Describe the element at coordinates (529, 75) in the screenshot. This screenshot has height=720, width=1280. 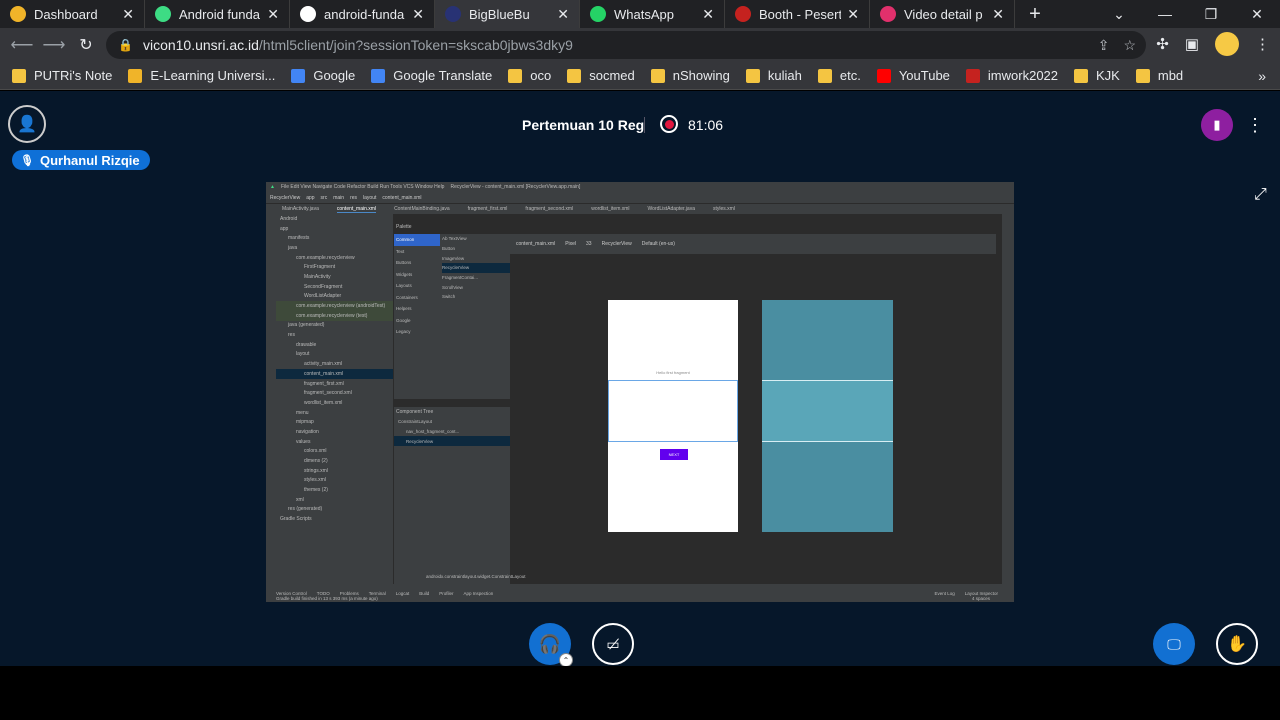
I see `bookmark-item: oco` at that location.